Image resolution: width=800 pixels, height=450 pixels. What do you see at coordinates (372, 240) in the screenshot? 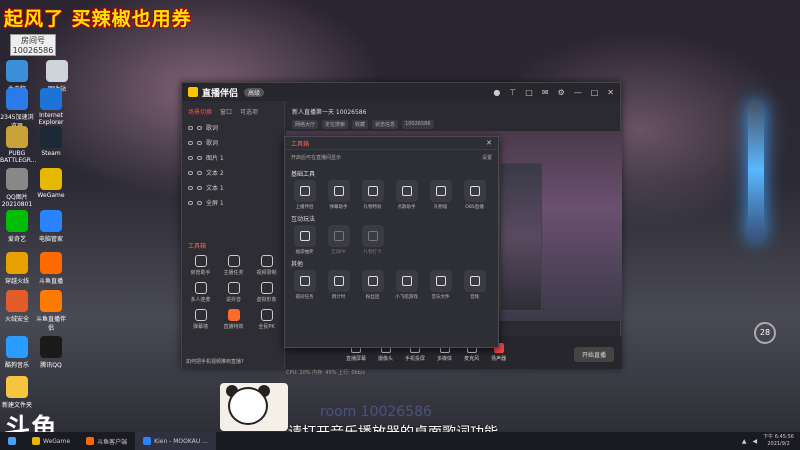
I see `dialog-tool-item: 礼物打卡` at bounding box center [372, 240].